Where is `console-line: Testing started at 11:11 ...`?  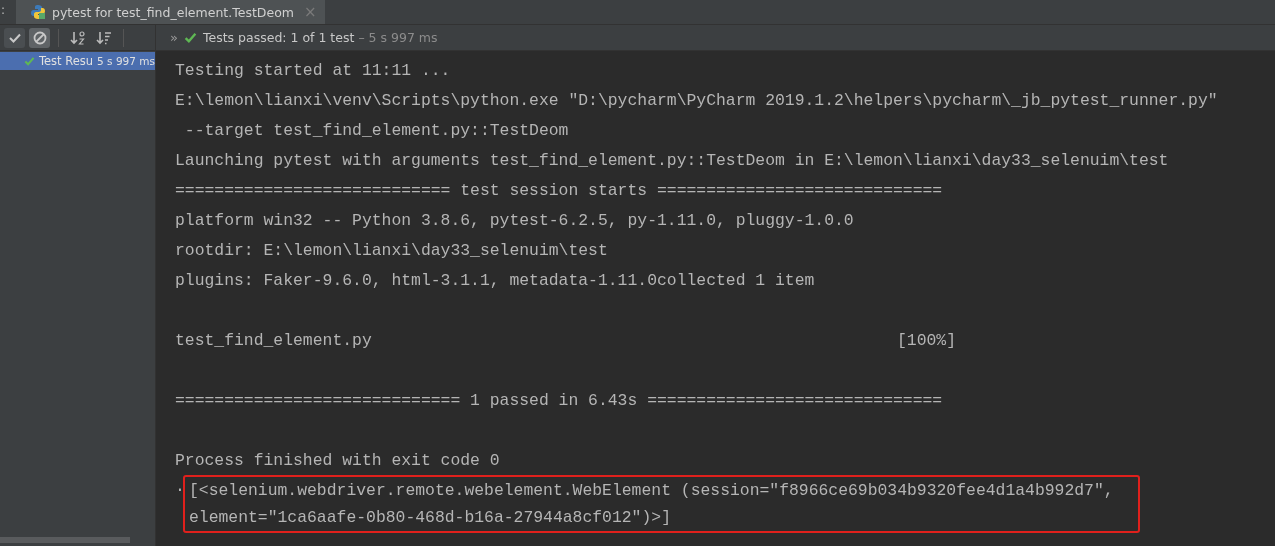
console-line: Testing started at 11:11 ... is located at coordinates (313, 71).